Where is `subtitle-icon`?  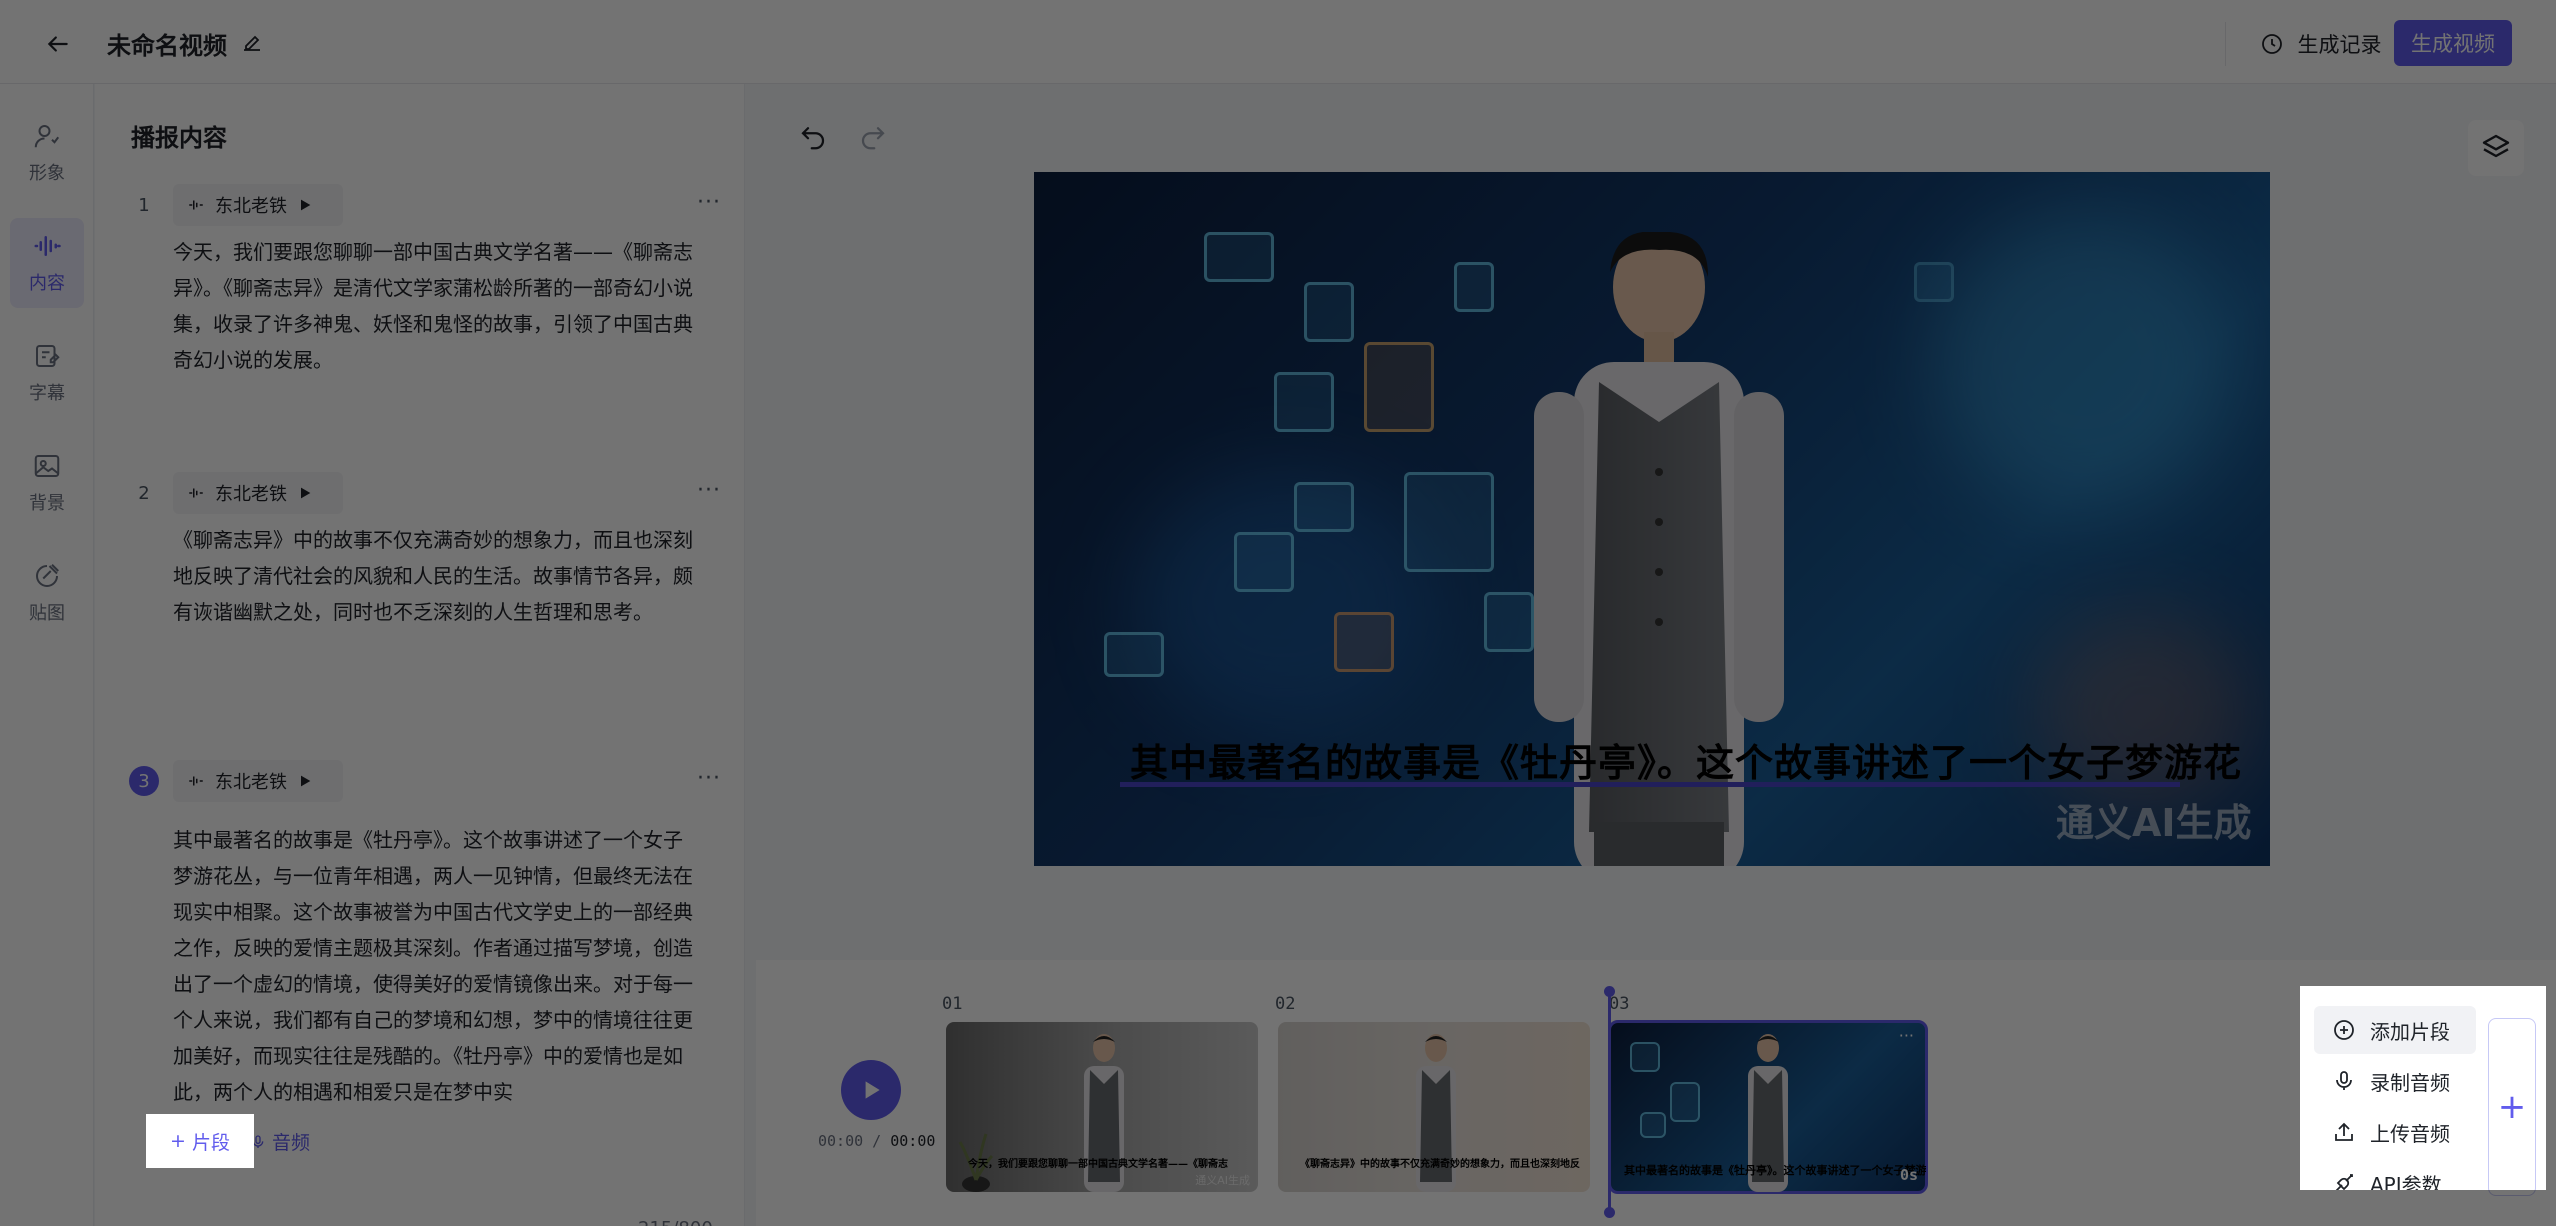 subtitle-icon is located at coordinates (48, 356).